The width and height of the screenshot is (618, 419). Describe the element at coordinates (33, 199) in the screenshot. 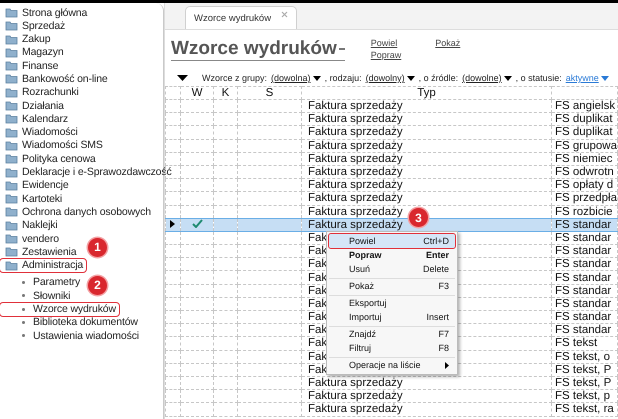

I see `nav-item: Kartoteki` at that location.